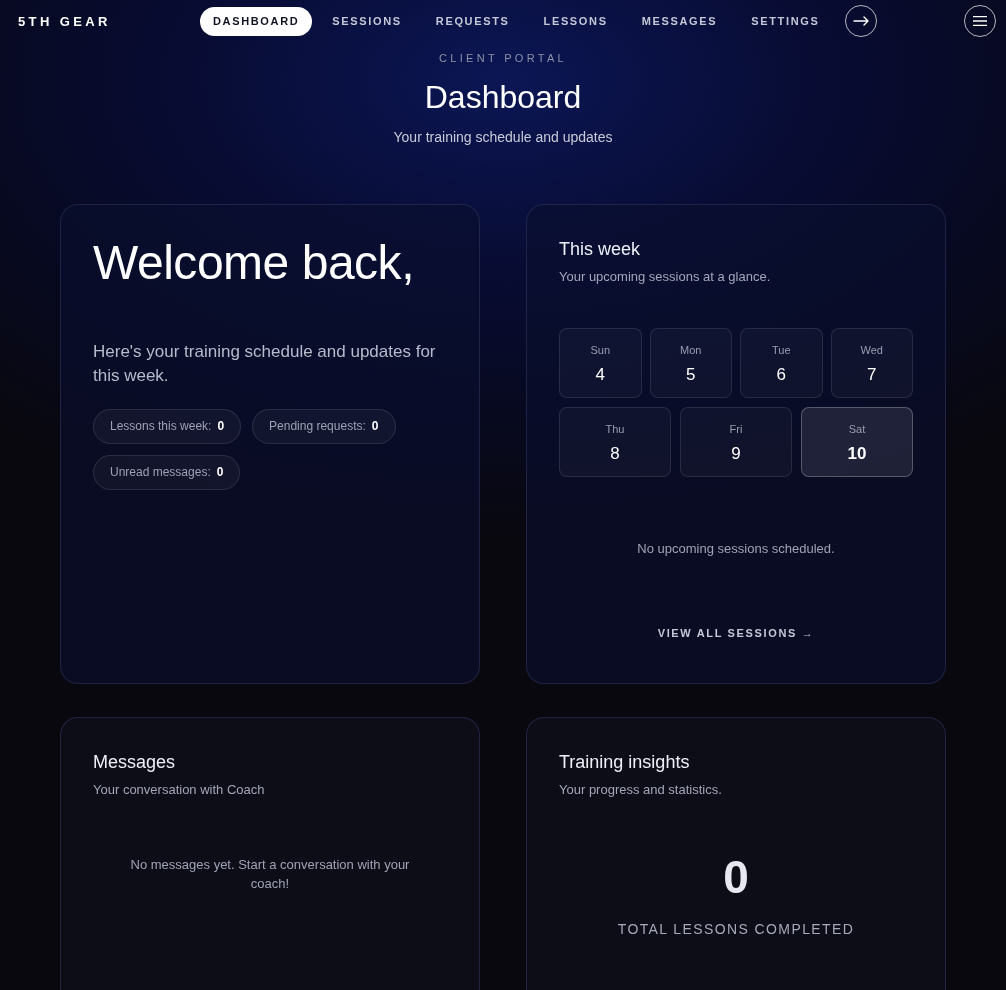  Describe the element at coordinates (615, 442) in the screenshot. I see `day-tile: Thu 8` at that location.